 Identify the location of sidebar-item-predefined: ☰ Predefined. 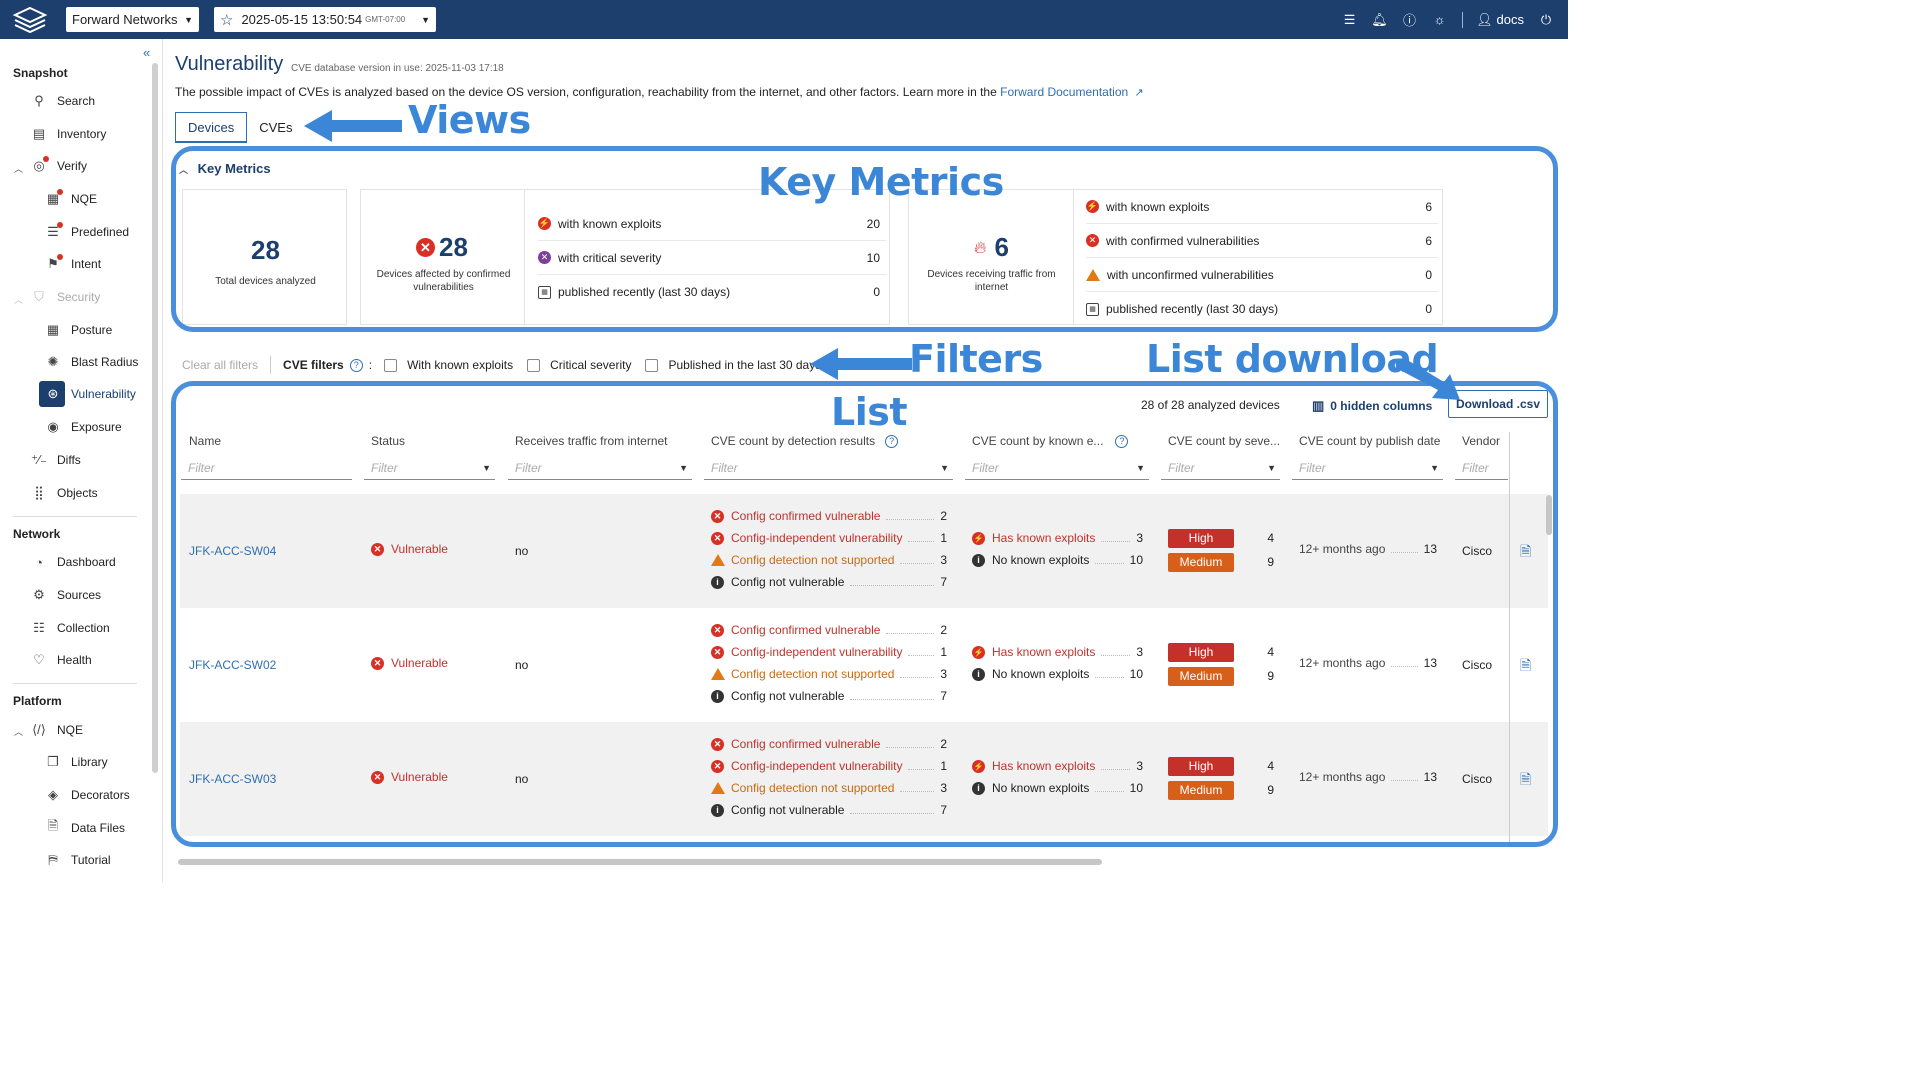
(87, 232).